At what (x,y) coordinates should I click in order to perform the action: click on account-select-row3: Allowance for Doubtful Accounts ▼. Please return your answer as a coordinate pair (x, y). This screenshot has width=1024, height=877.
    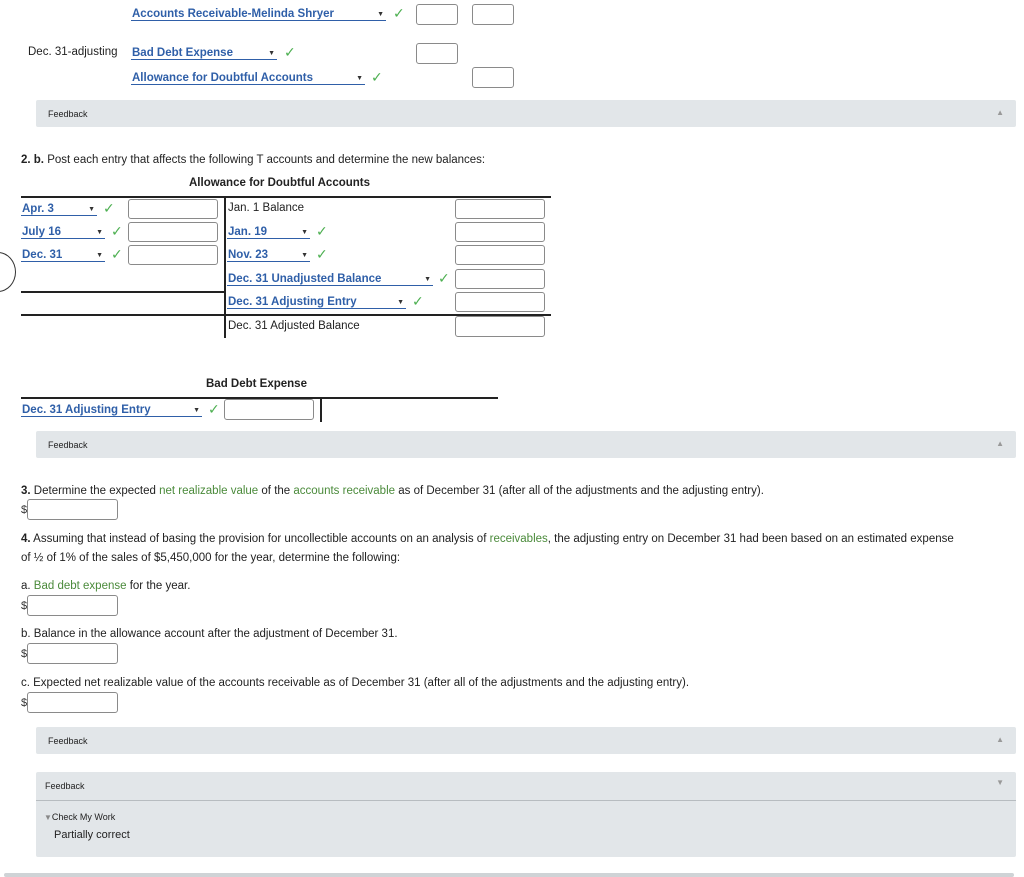
    Looking at the image, I should click on (248, 78).